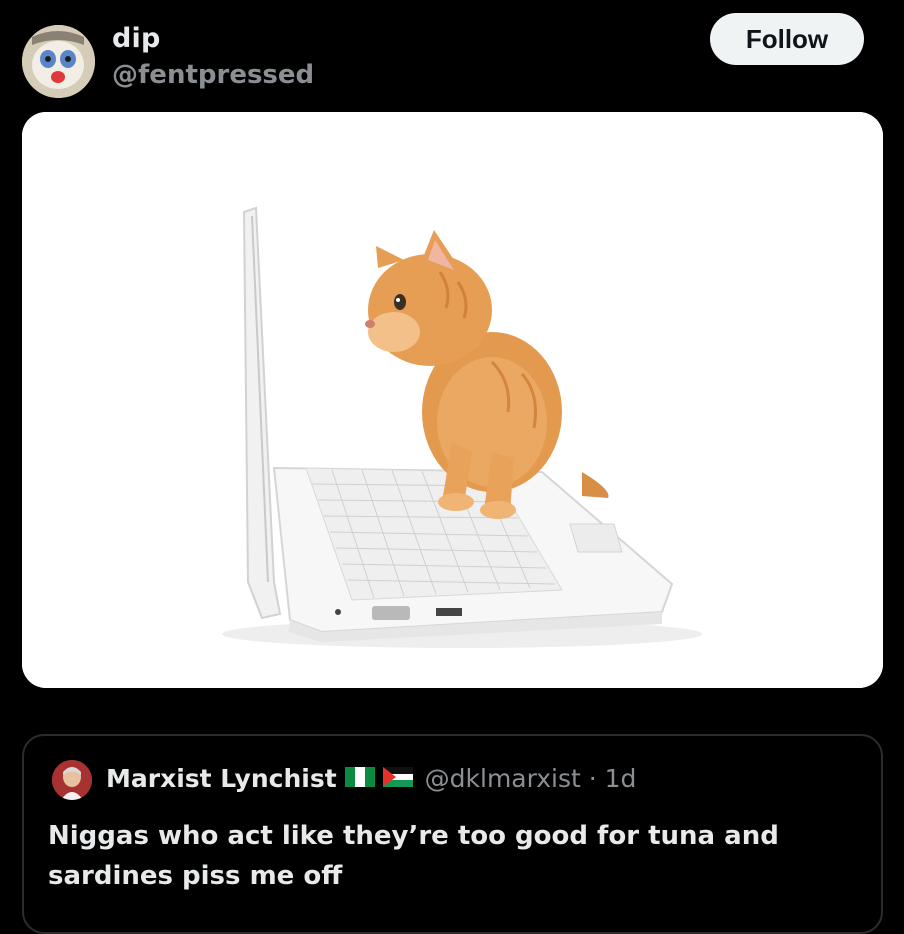 The width and height of the screenshot is (904, 934). I want to click on author-avatar, so click(58, 61).